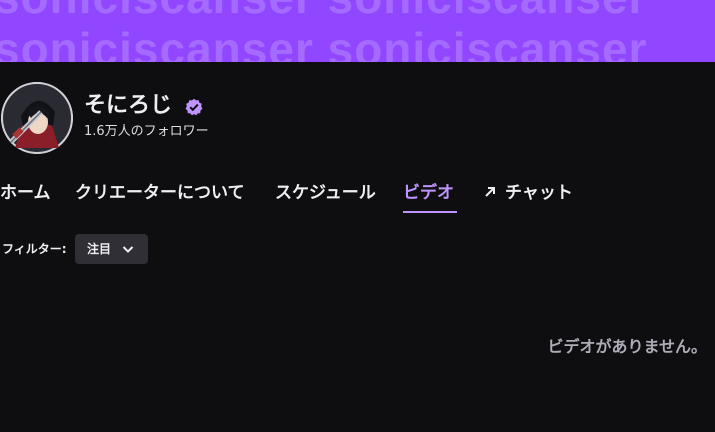 This screenshot has width=715, height=432. I want to click on tab-schedule: スケジュール, so click(325, 193).